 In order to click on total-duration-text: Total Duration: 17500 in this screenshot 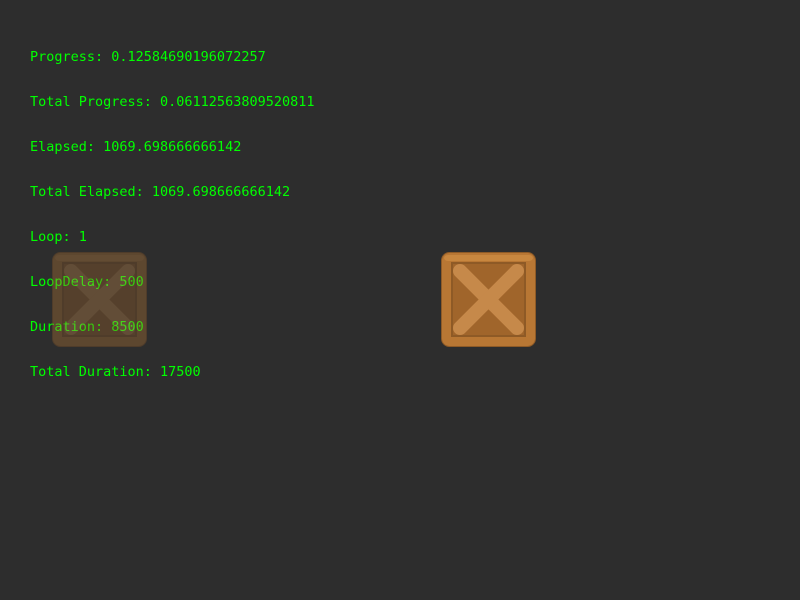, I will do `click(115, 372)`.